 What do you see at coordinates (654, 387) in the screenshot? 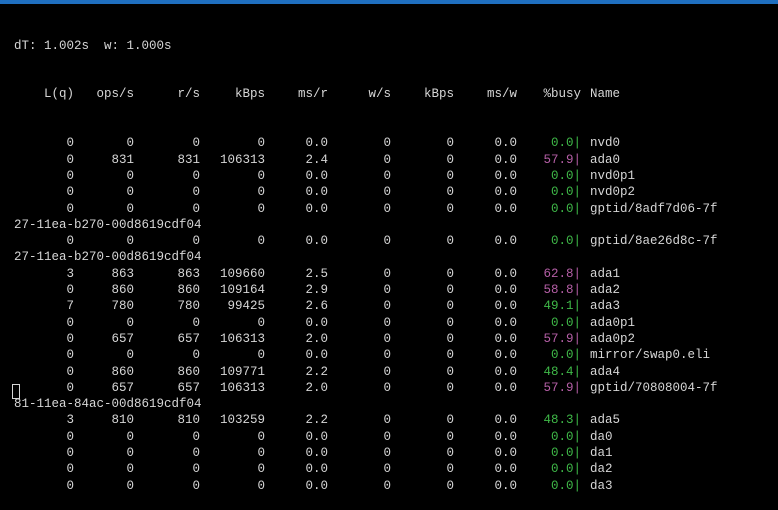
I see `cell-device-name: gptid/70808004-7f` at bounding box center [654, 387].